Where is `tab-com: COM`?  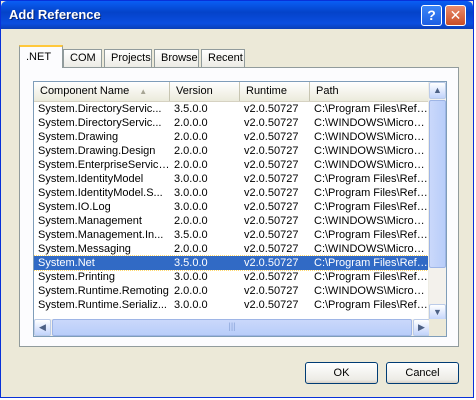
tab-com: COM is located at coordinates (82, 58).